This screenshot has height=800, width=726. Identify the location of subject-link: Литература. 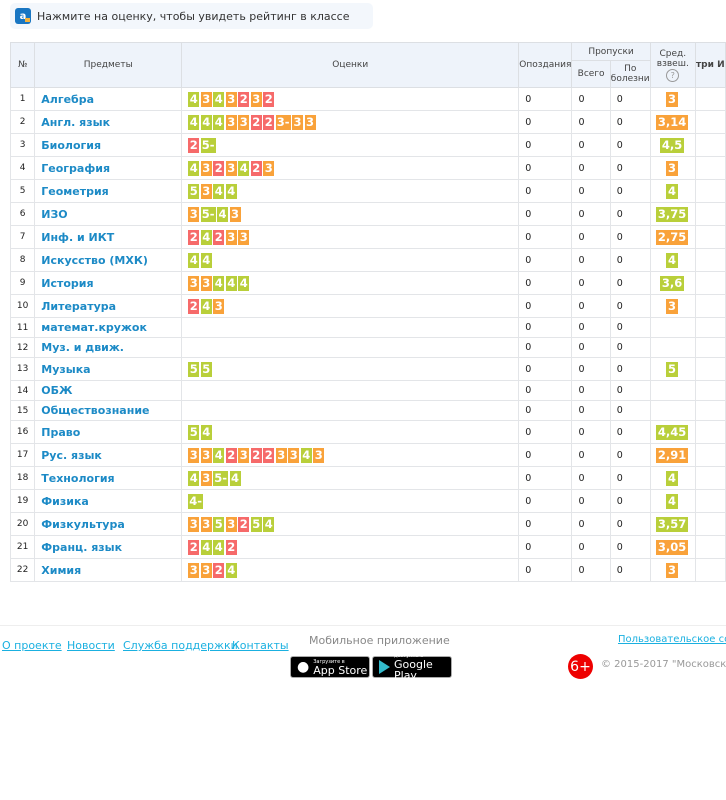
(108, 306).